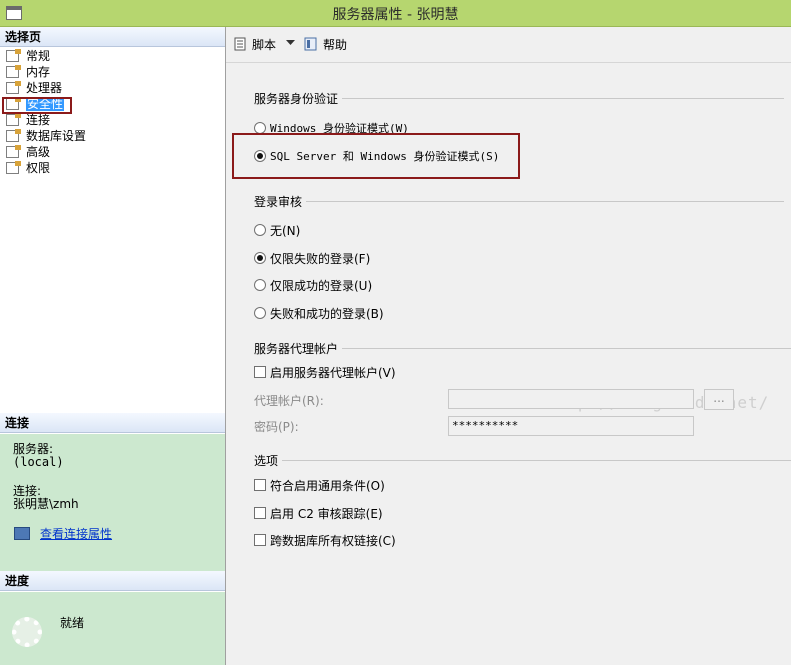 The height and width of the screenshot is (665, 791). Describe the element at coordinates (290, 43) in the screenshot. I see `chevron-down-icon` at that location.